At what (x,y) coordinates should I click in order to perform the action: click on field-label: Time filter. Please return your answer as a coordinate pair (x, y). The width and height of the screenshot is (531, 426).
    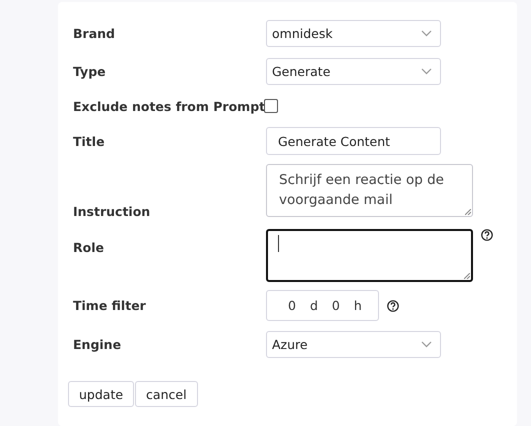
    Looking at the image, I should click on (110, 305).